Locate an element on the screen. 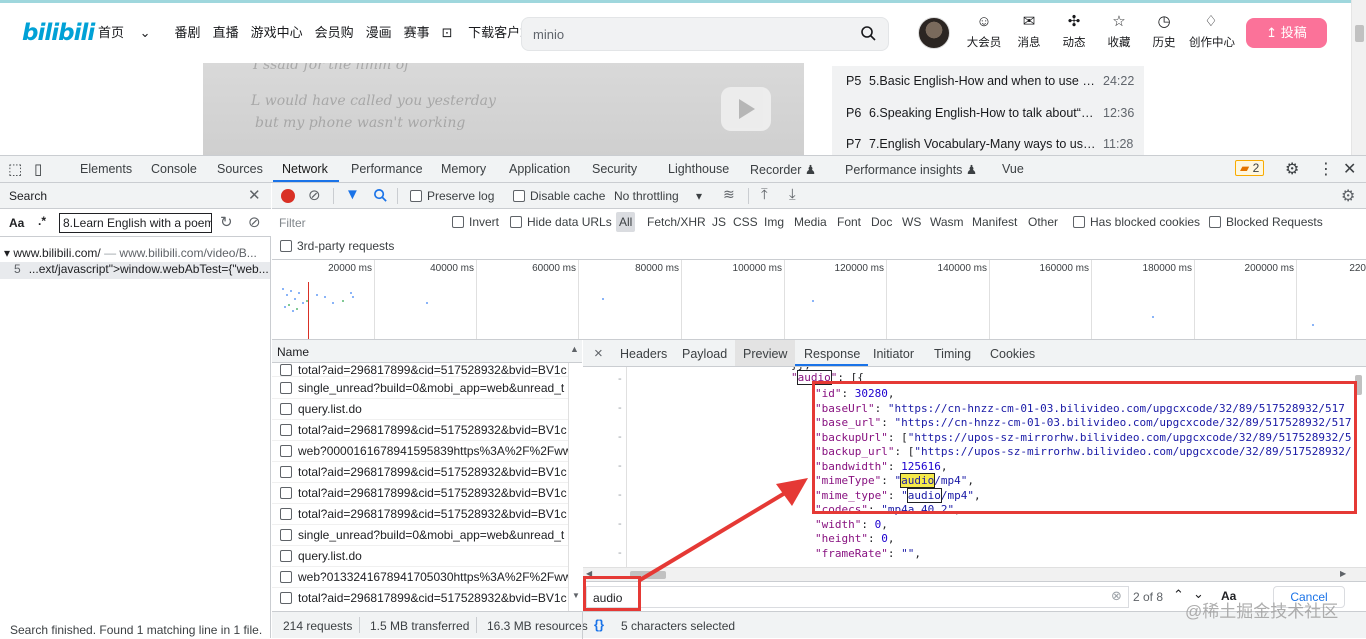 The width and height of the screenshot is (1366, 639). export-har-icon: ⤓ is located at coordinates (792, 194).